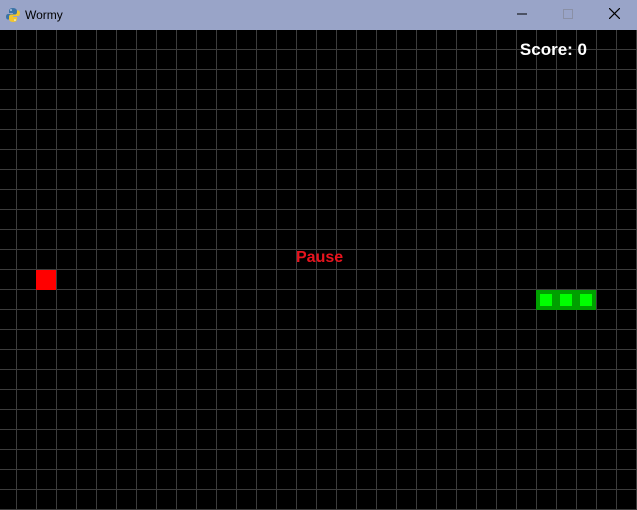 The image size is (637, 510). I want to click on python-snake-icon, so click(13, 15).